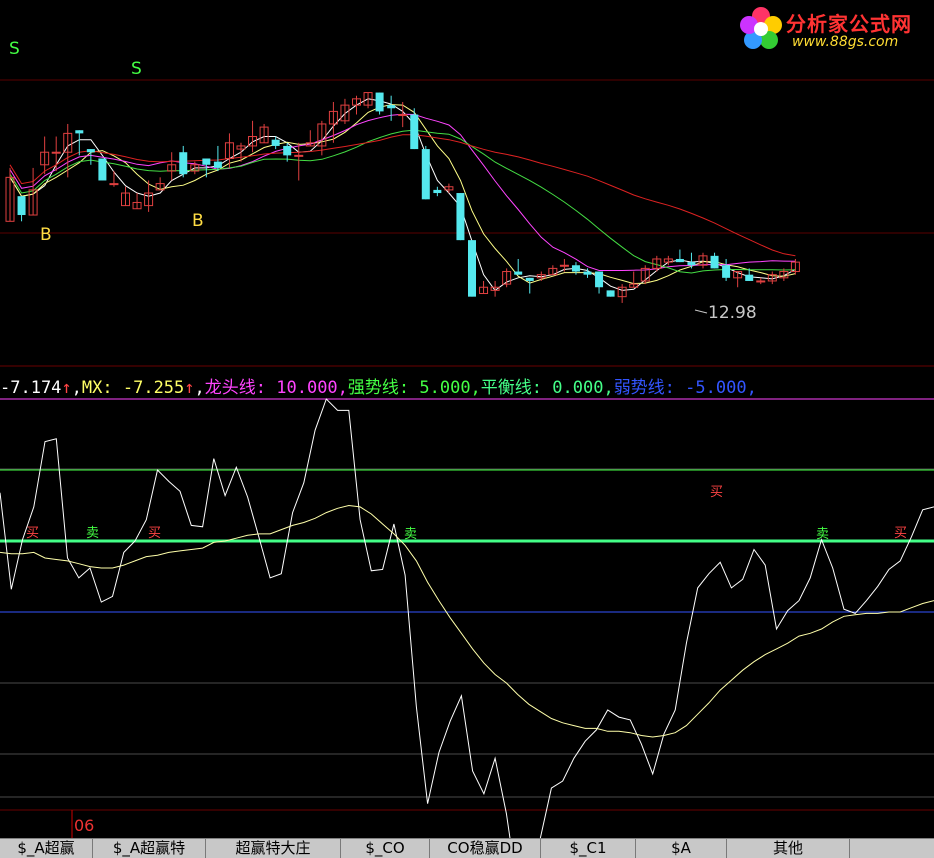 This screenshot has height=858, width=934. I want to click on low-price-pointer, so click(701, 311).